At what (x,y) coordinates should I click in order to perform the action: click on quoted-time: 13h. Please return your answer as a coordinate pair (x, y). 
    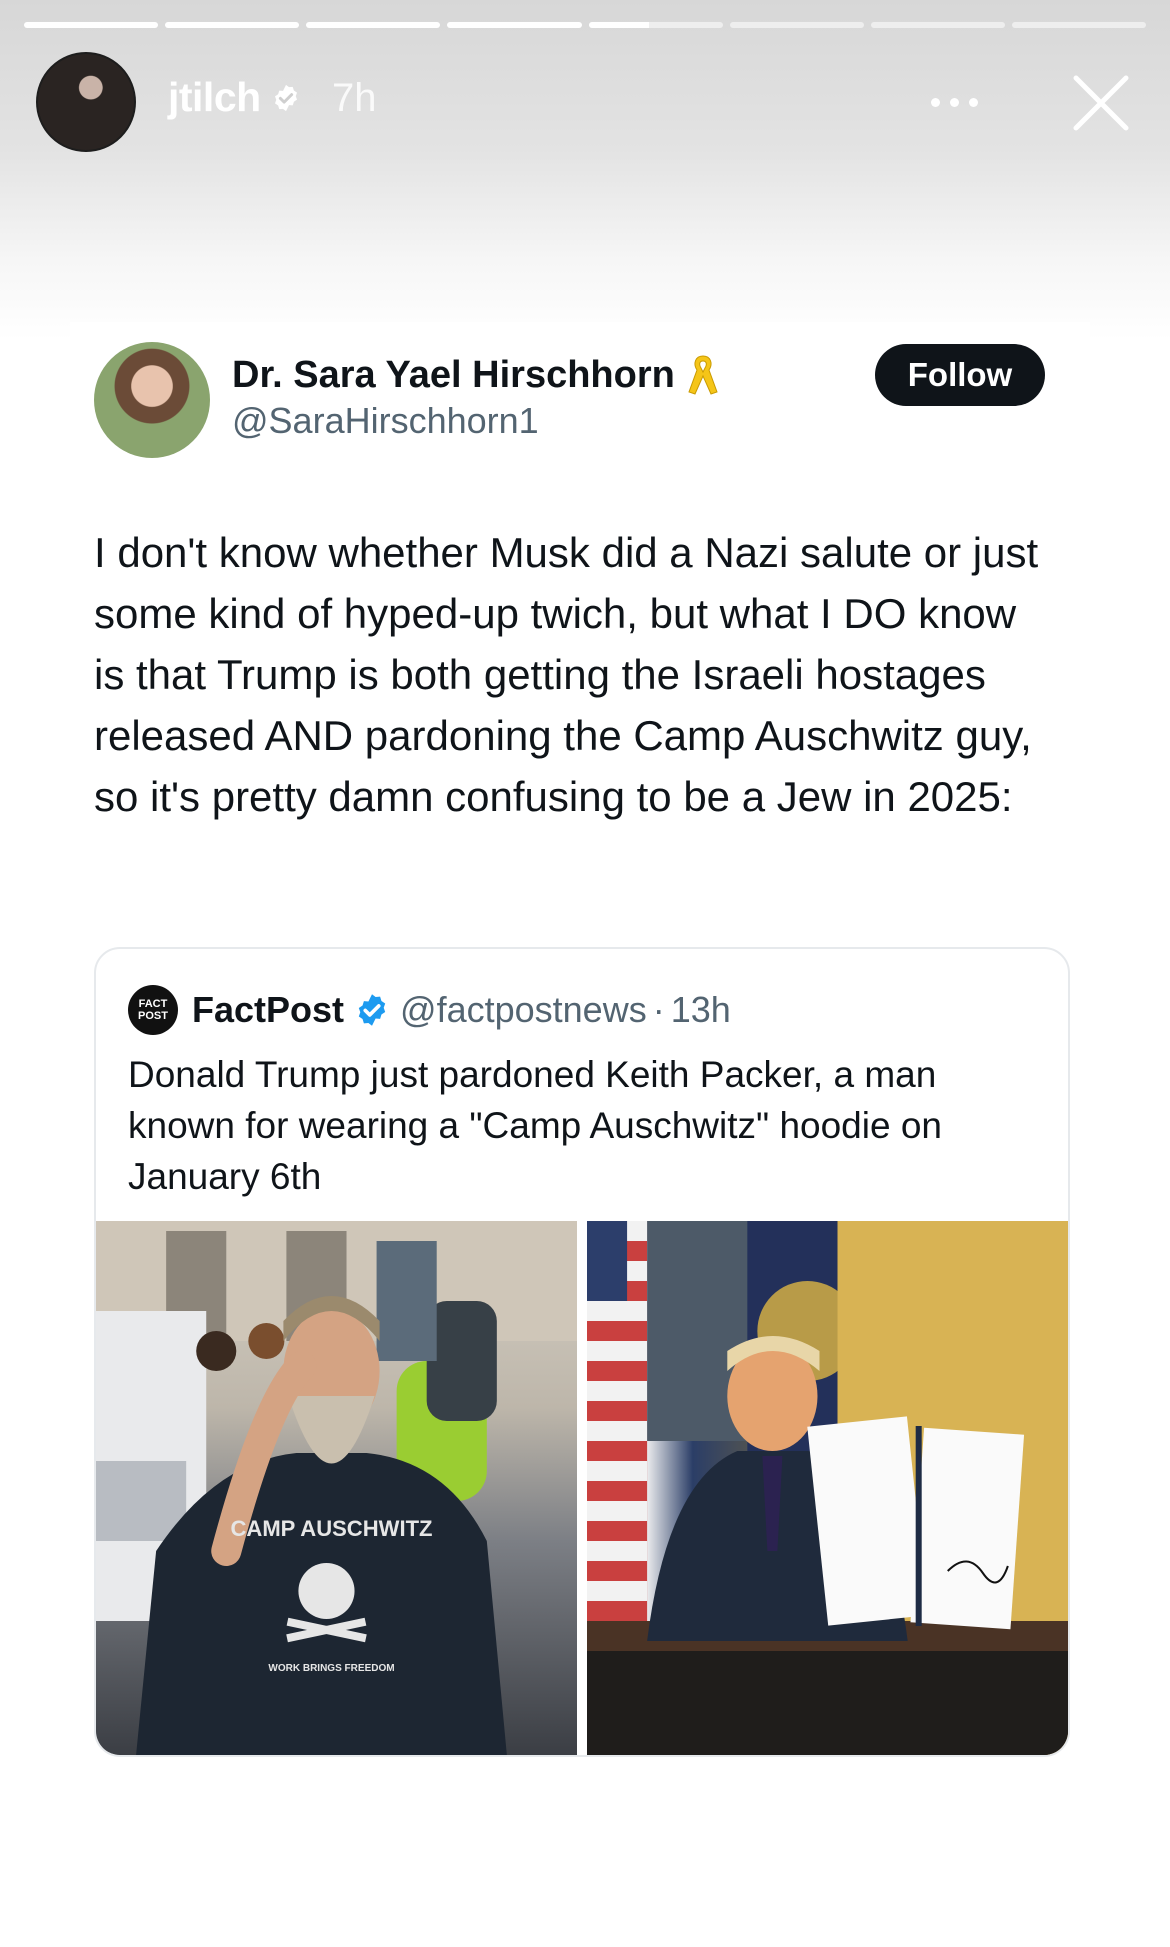
    Looking at the image, I should click on (700, 1009).